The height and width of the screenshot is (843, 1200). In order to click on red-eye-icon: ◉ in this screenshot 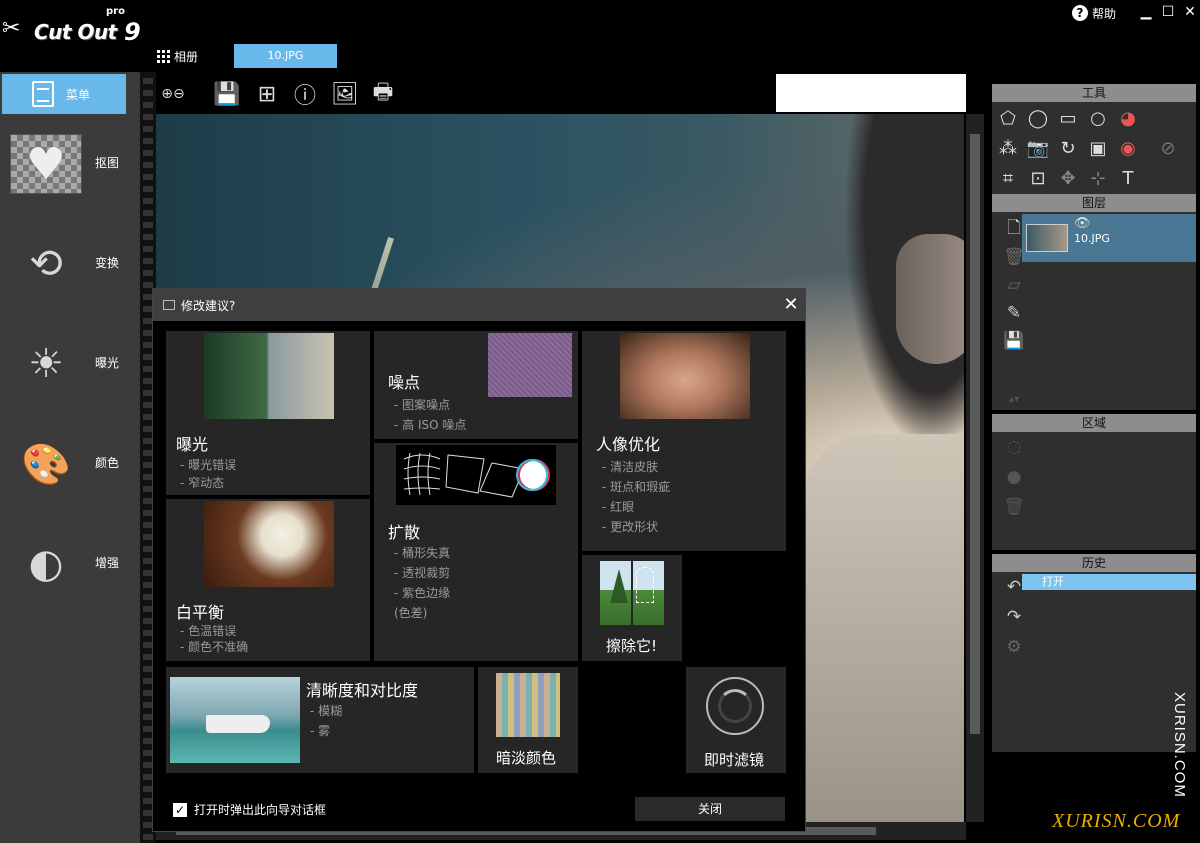, I will do `click(1128, 148)`.